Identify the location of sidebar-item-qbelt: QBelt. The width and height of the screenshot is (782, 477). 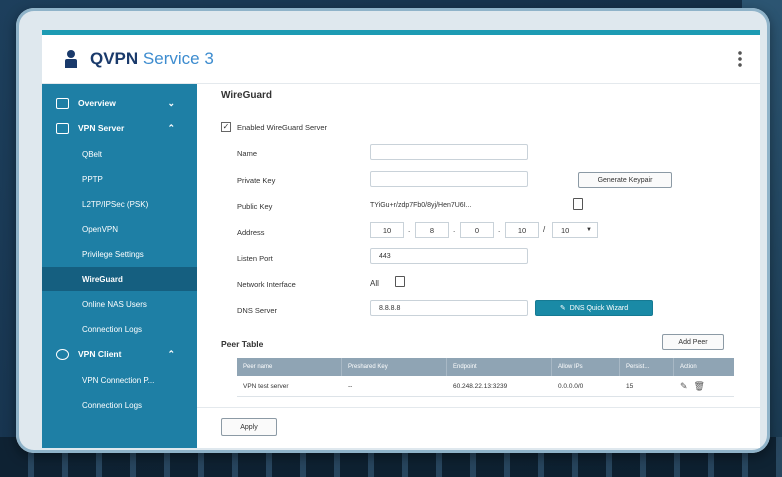
(119, 154).